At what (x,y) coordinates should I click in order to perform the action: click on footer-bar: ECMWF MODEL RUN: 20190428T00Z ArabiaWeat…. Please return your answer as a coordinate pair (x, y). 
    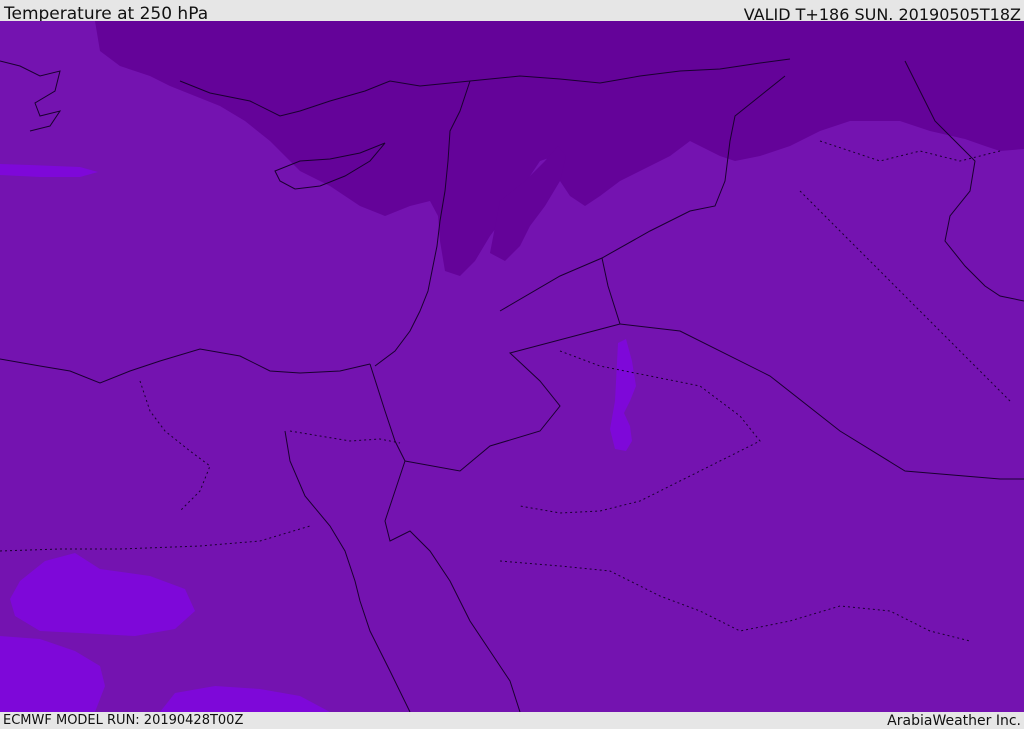
    Looking at the image, I should click on (512, 720).